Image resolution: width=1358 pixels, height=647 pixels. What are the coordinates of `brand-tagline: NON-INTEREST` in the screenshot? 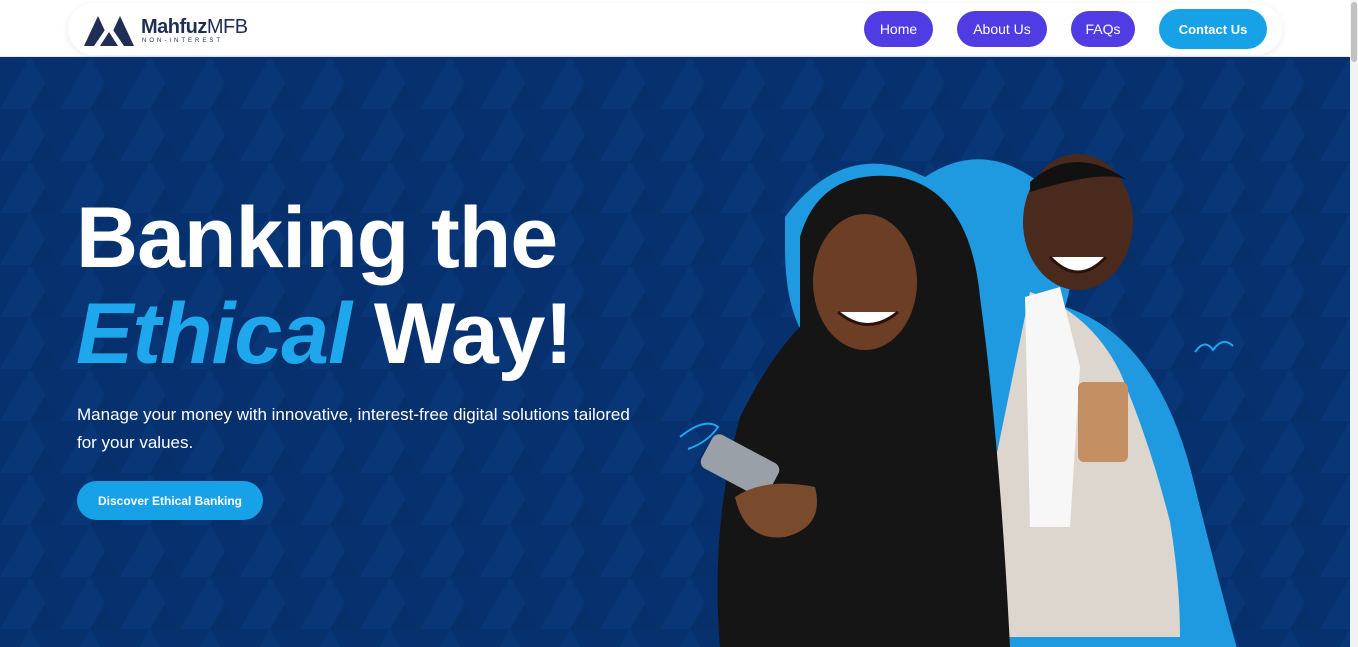 It's located at (182, 41).